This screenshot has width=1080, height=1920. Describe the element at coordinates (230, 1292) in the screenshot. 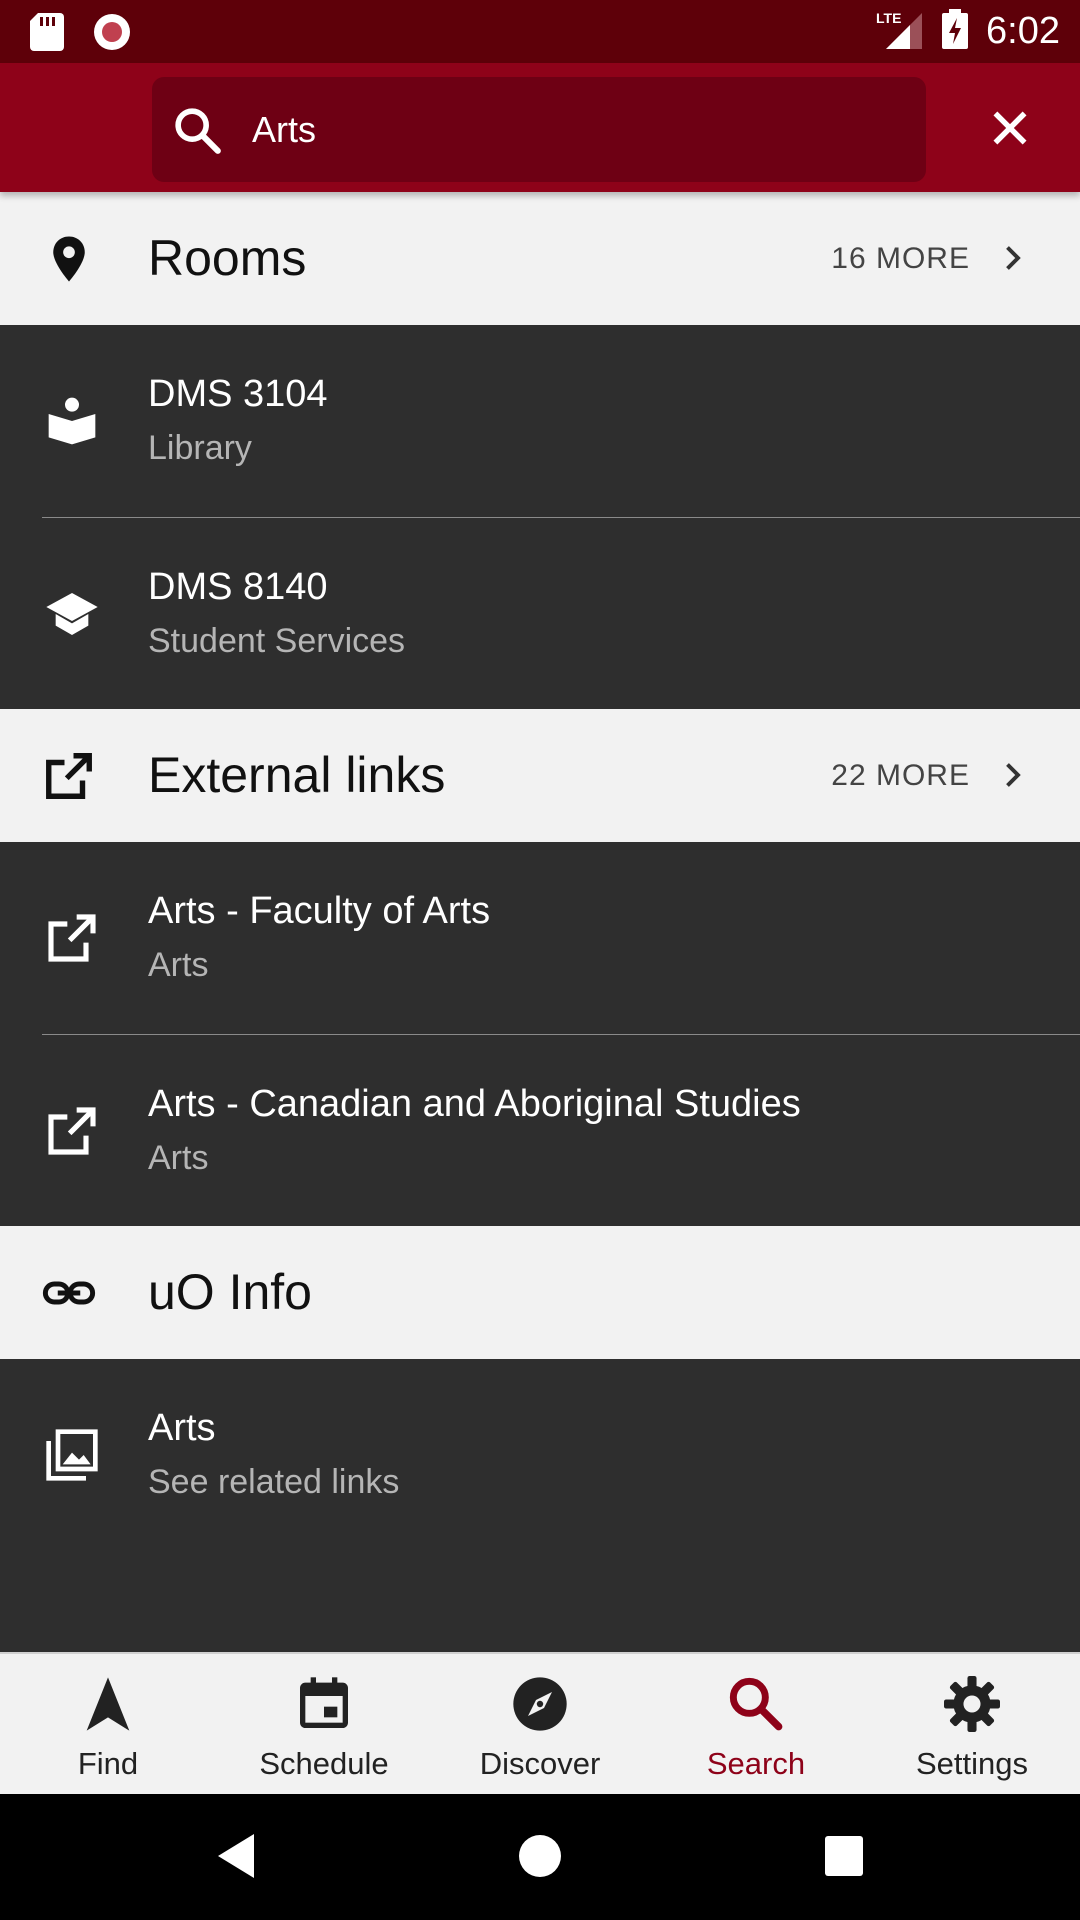

I see `section-title: uO Info` at that location.